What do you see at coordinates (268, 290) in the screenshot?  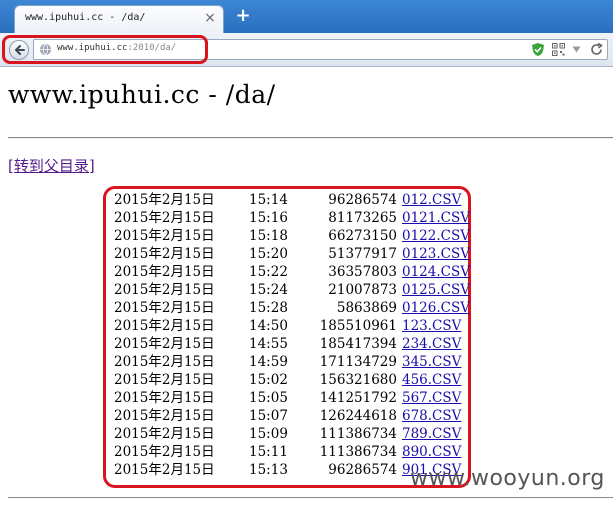 I see `file-time: 15:24` at bounding box center [268, 290].